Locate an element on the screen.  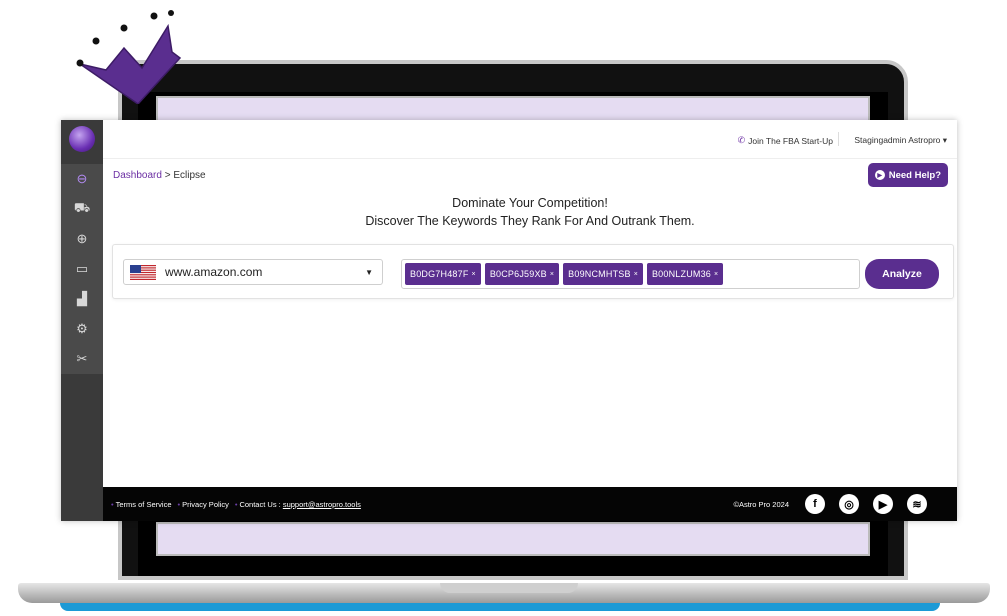
laptop-base-shadow is located at coordinates (500, 607).